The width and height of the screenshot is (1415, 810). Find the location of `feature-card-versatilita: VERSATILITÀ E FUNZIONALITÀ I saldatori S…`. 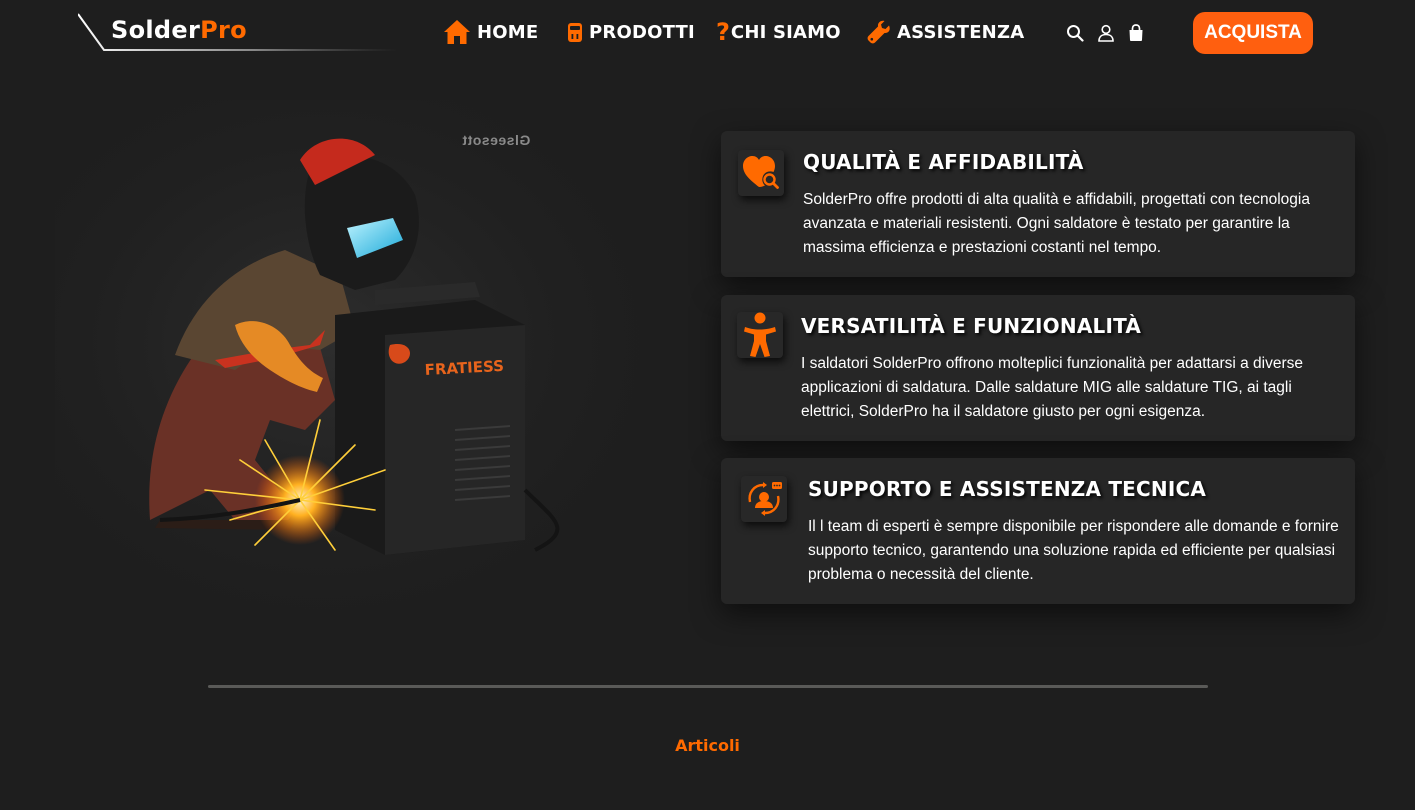

feature-card-versatilita: VERSATILITÀ E FUNZIONALITÀ I saldatori S… is located at coordinates (1038, 368).